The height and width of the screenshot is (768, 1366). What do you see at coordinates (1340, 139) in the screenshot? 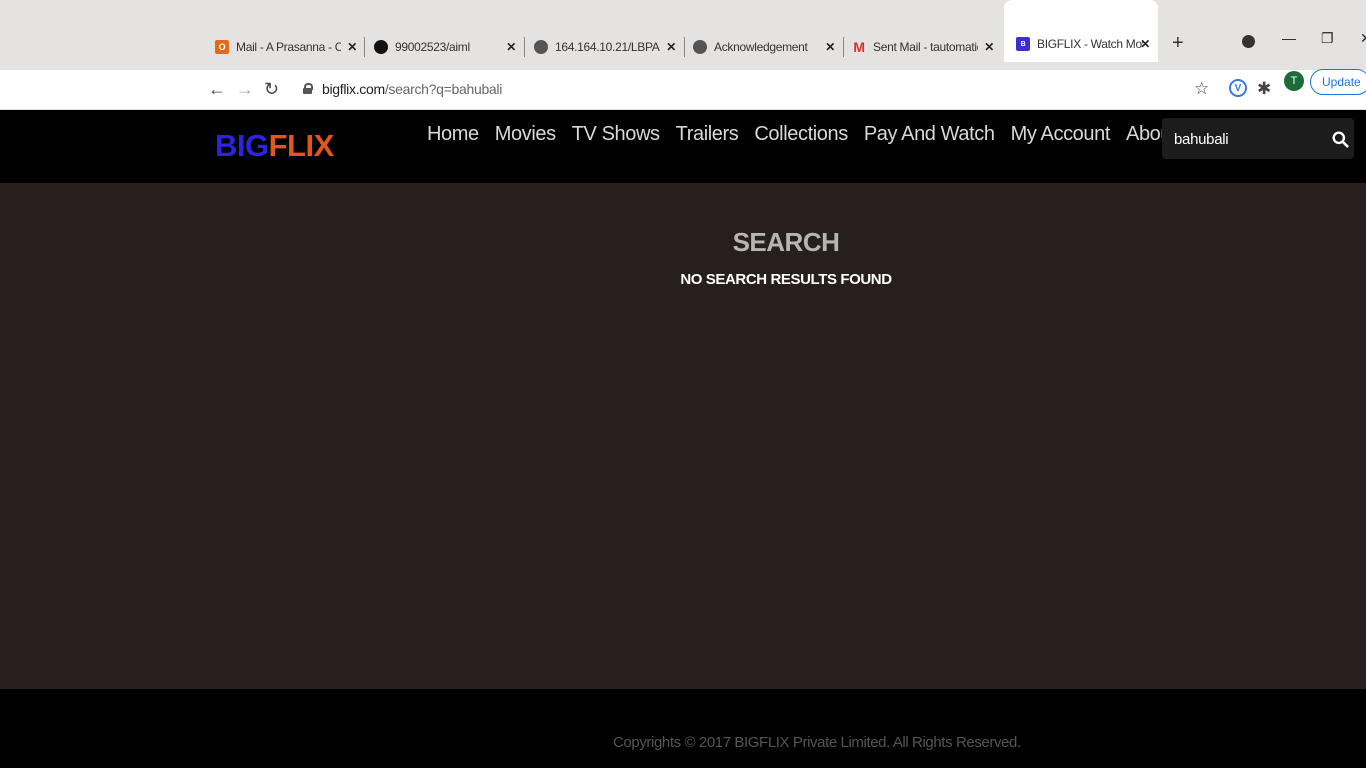
I see `search-icon` at bounding box center [1340, 139].